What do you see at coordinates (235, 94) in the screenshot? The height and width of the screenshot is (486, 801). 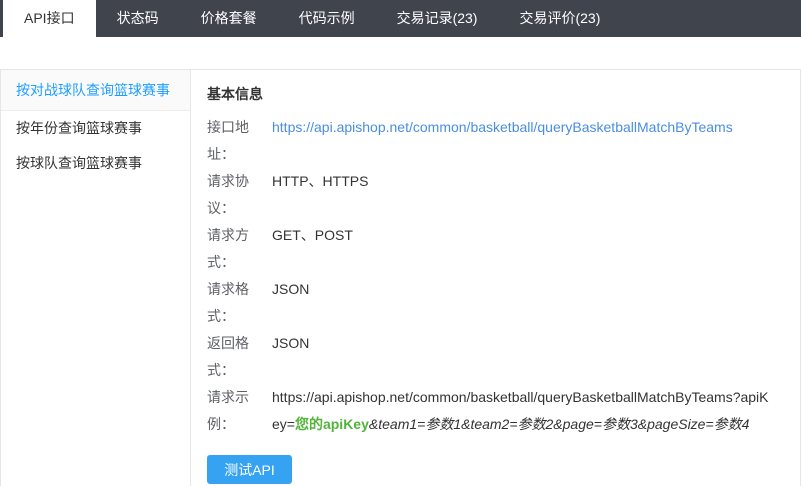 I see `section-title-basic-info: 基本信息` at bounding box center [235, 94].